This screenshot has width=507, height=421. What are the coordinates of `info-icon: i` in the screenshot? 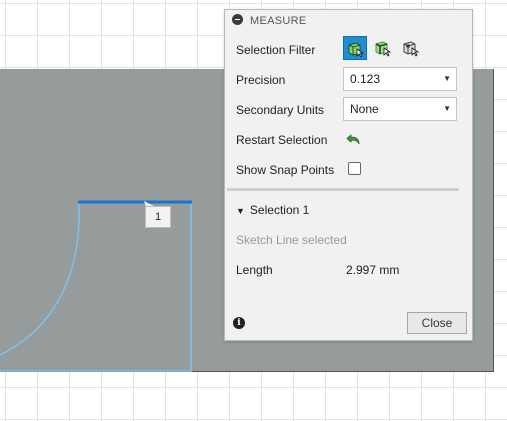 It's located at (239, 323).